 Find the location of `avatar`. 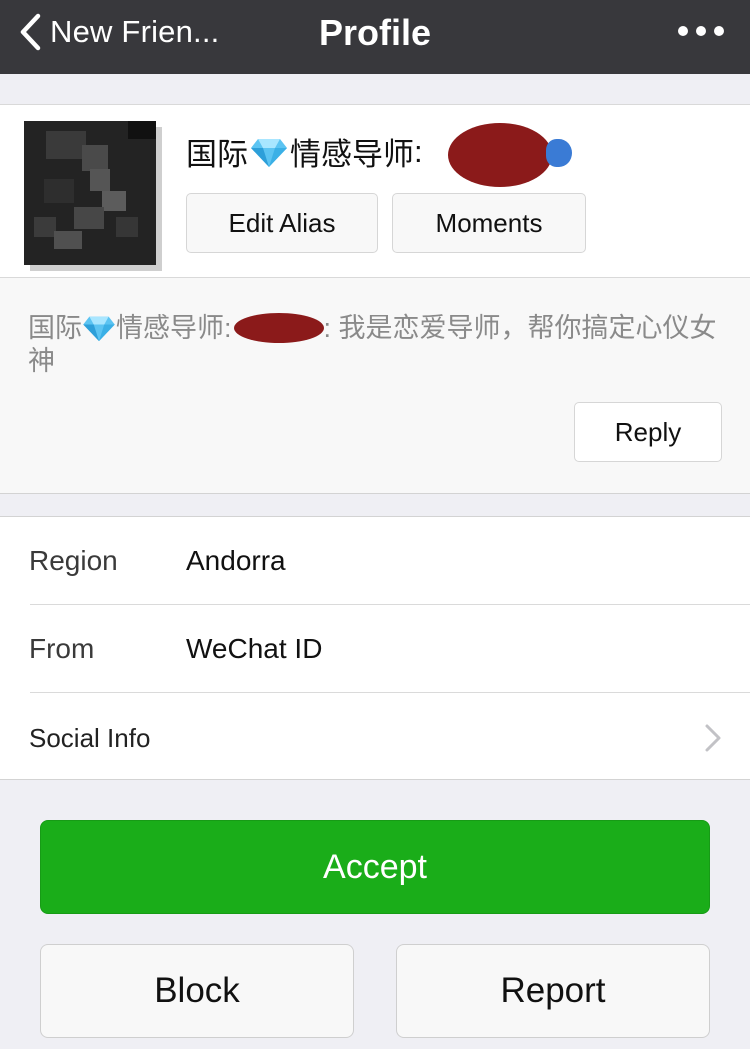

avatar is located at coordinates (90, 193).